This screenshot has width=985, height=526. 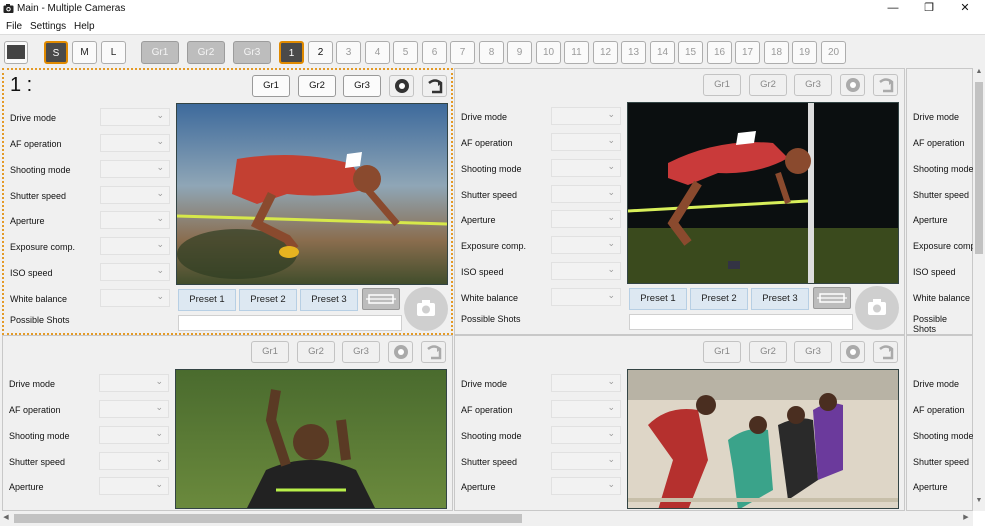 I want to click on scroll-left-icon: ◀, so click(x=6, y=519).